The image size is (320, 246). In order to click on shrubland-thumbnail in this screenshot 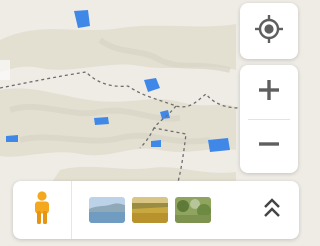, I will do `click(193, 210)`.